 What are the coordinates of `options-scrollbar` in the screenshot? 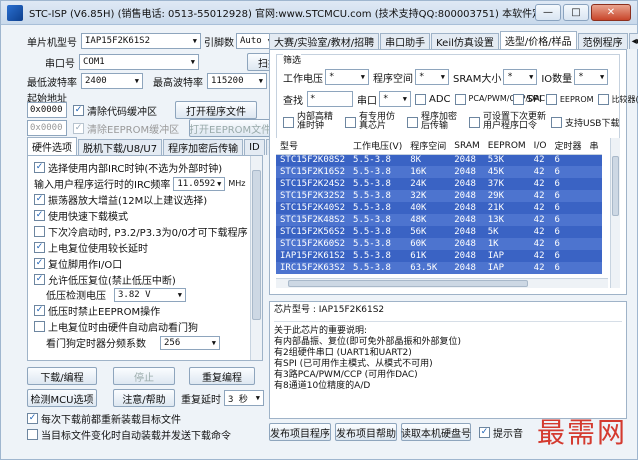 It's located at (256, 258).